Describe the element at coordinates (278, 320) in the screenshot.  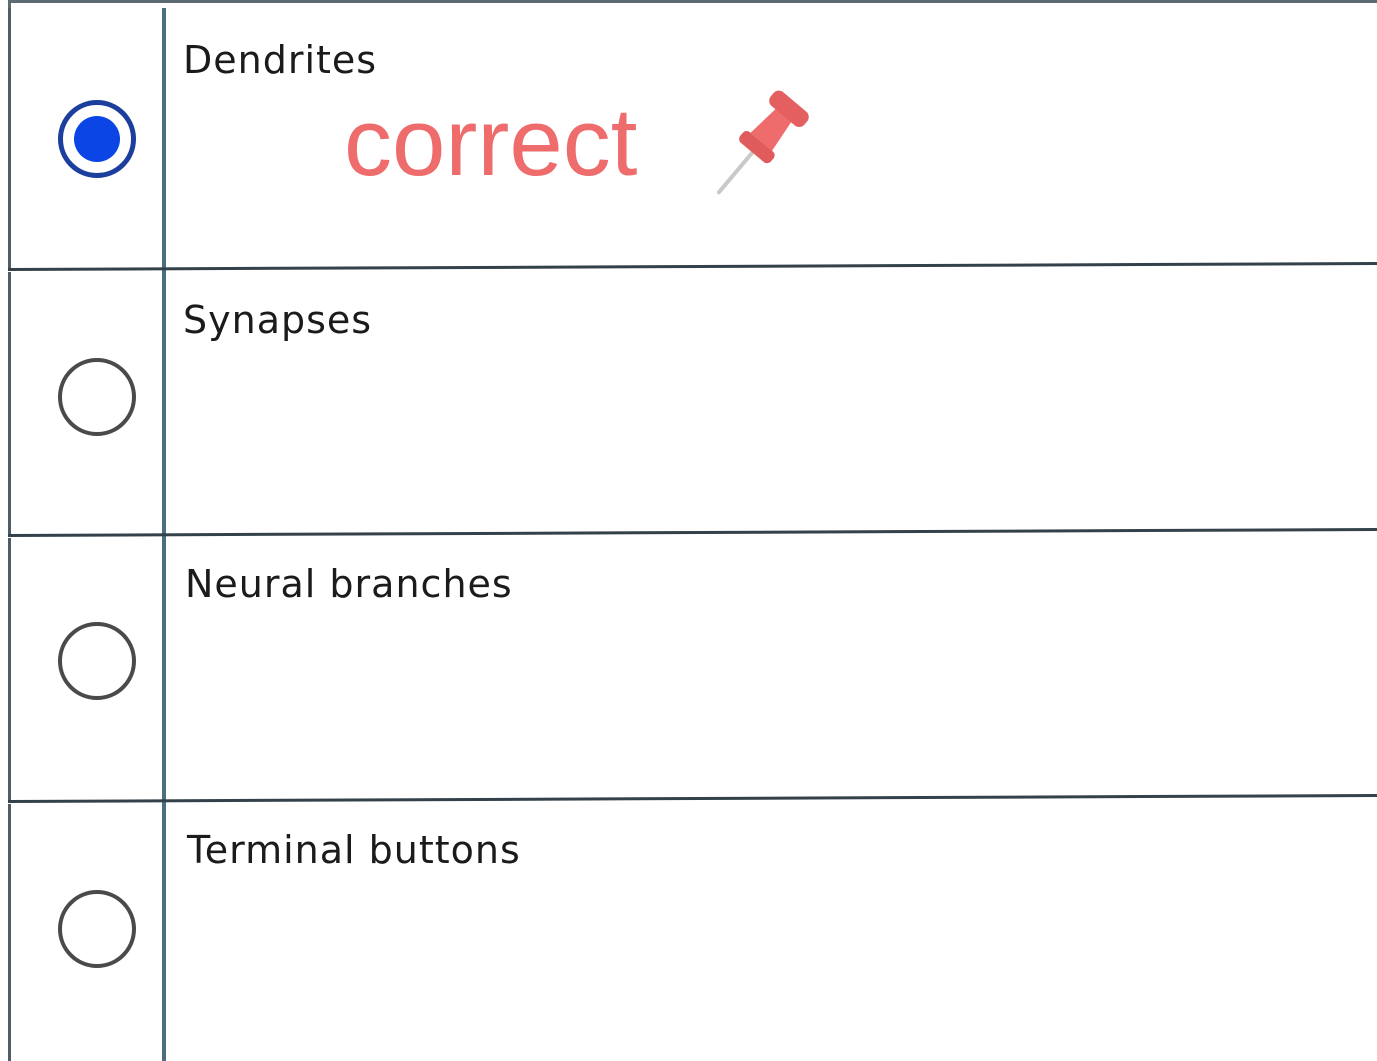
I see `option-label: Synapses` at that location.